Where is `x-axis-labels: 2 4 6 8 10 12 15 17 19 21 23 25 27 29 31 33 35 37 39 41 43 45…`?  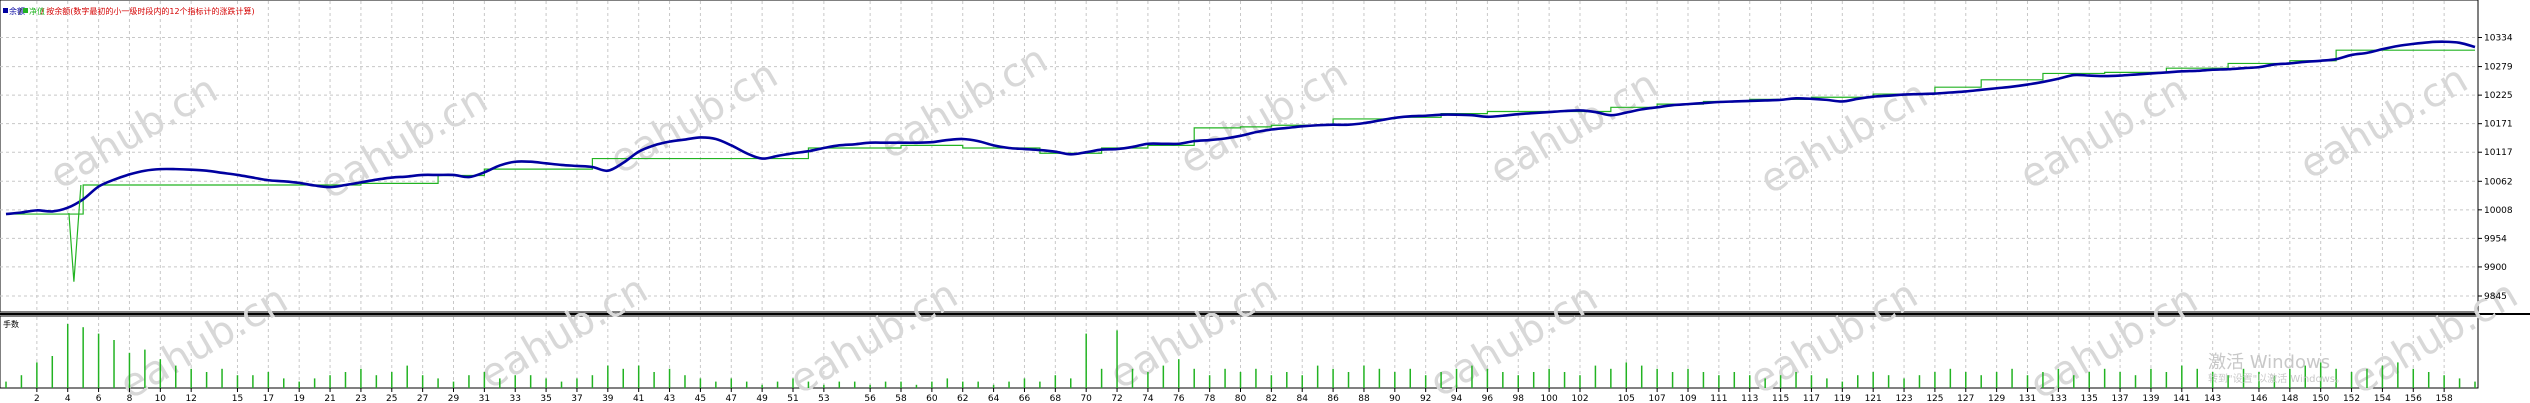
x-axis-labels: 2 4 6 8 10 12 15 17 19 21 23 25 27 29 31 33 35 37 39 41 43 45… is located at coordinates (1243, 395).